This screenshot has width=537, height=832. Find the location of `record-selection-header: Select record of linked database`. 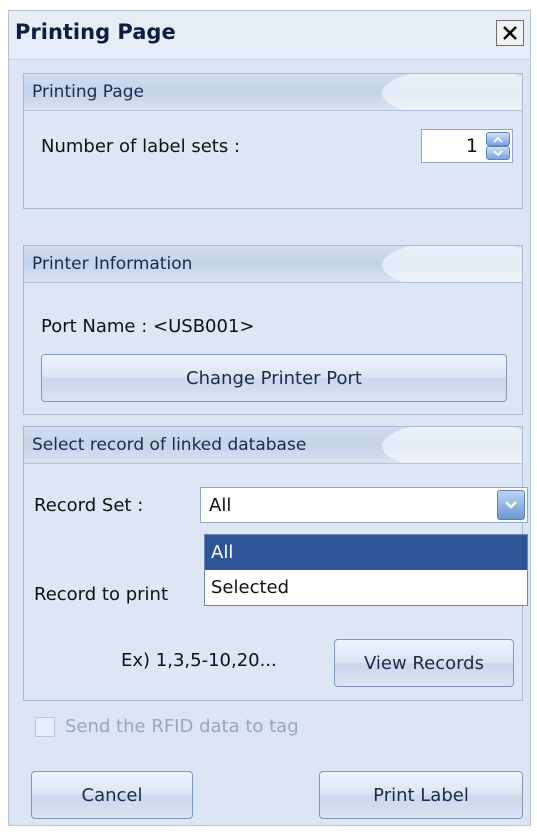

record-selection-header: Select record of linked database is located at coordinates (273, 445).